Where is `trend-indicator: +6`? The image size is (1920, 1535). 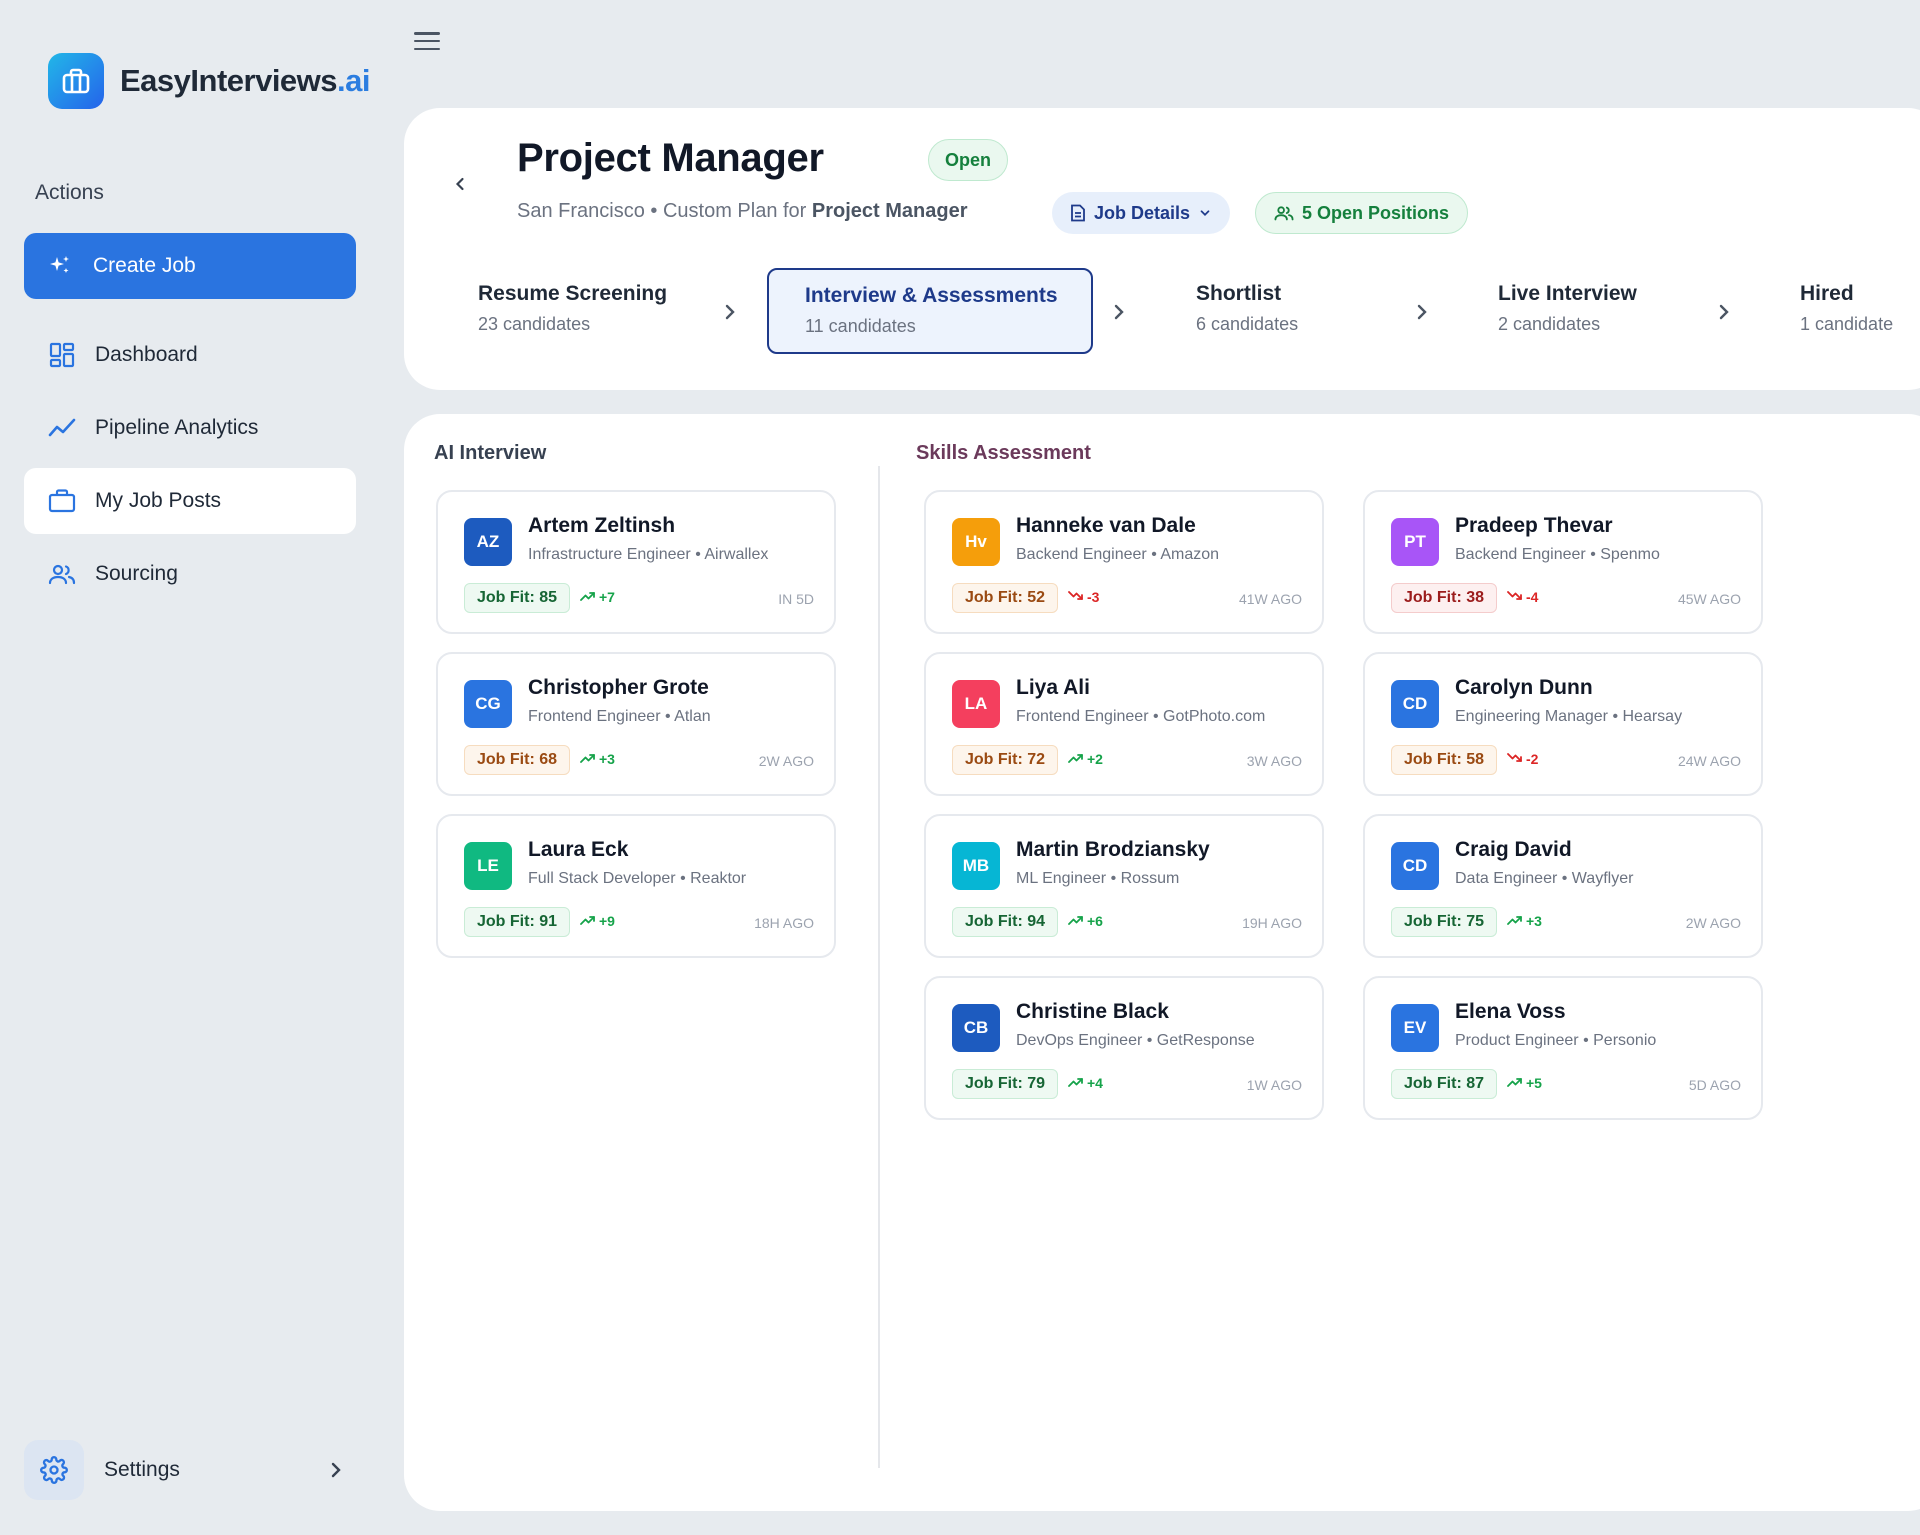
trend-indicator: +6 is located at coordinates (1085, 921).